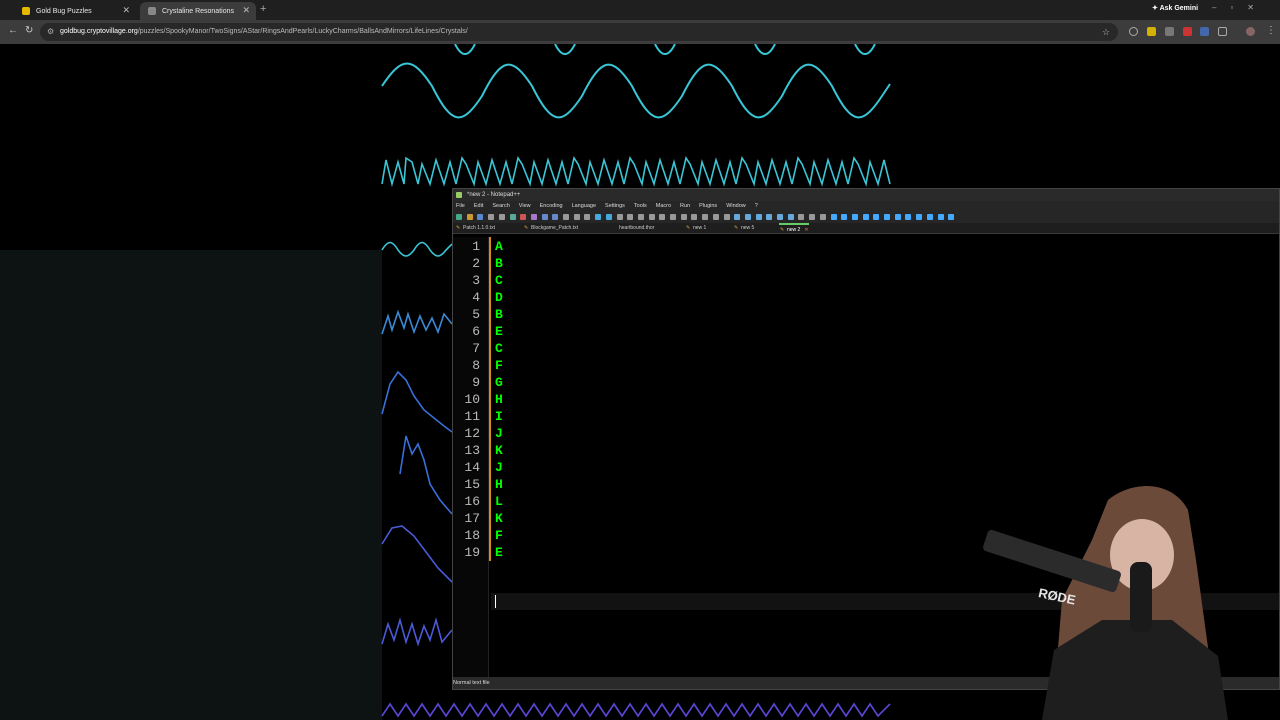 Image resolution: width=1280 pixels, height=720 pixels. Describe the element at coordinates (685, 206) in the screenshot. I see `menu-run: Run` at that location.